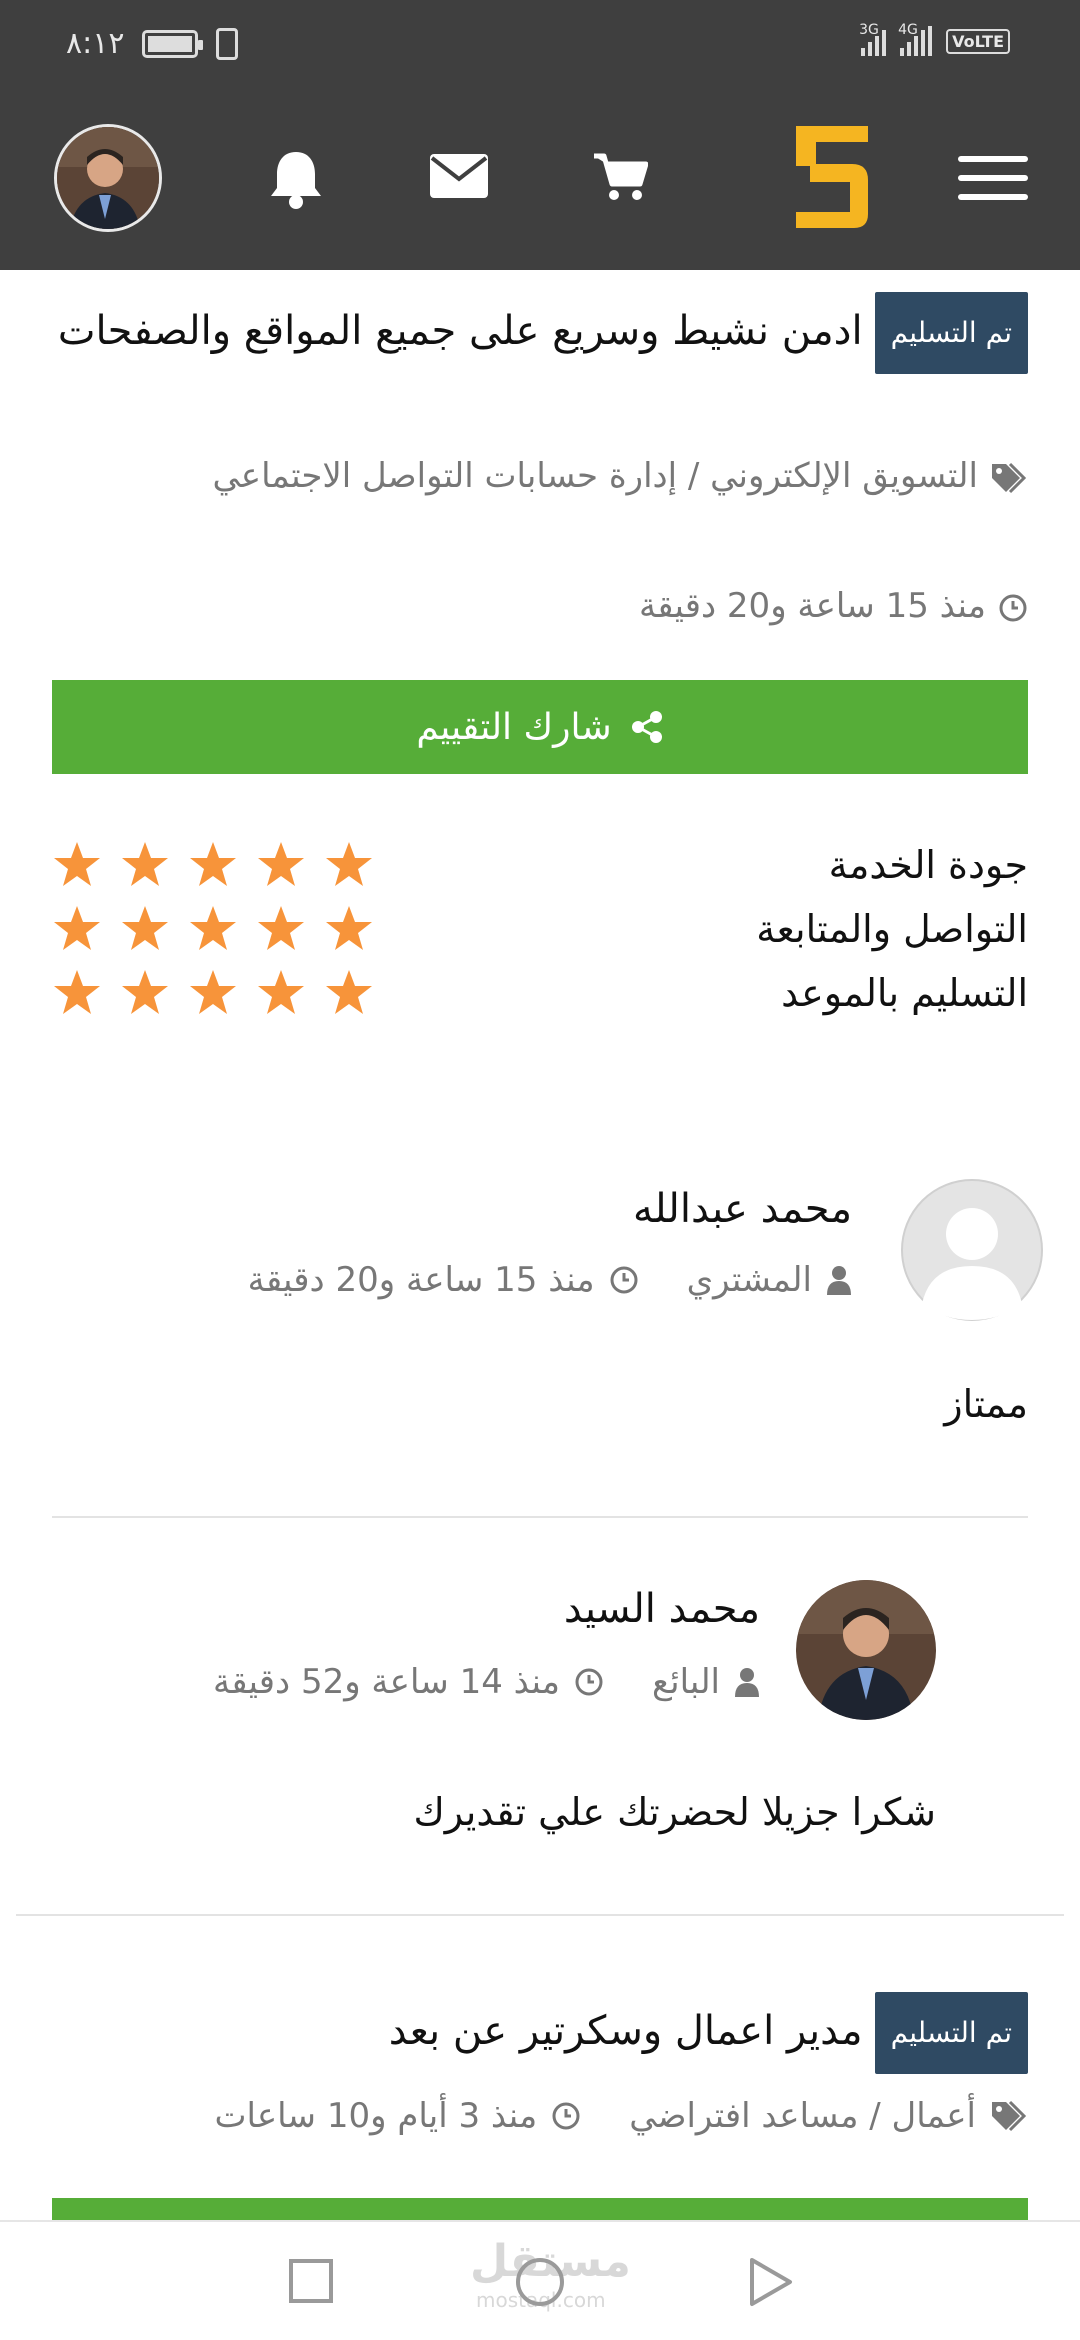 The width and height of the screenshot is (1080, 2340). What do you see at coordinates (540, 46) in the screenshot?
I see `status-bar: ٨:١٢ 3G 4G VoLTE` at bounding box center [540, 46].